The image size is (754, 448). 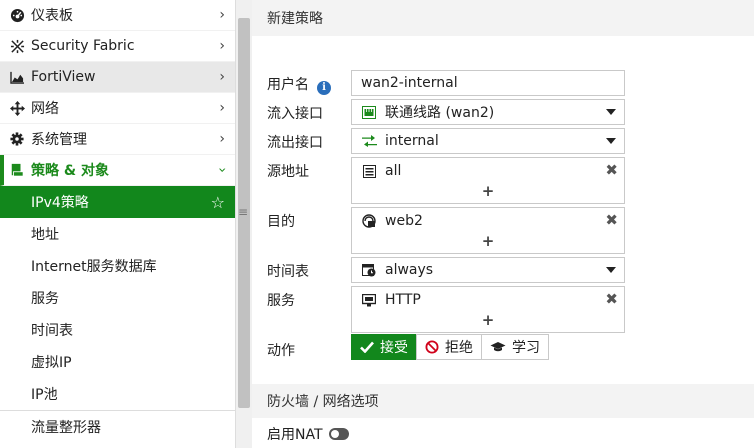 What do you see at coordinates (117, 362) in the screenshot?
I see `sidebar-subitem-virtual-ip: 虚拟IP` at bounding box center [117, 362].